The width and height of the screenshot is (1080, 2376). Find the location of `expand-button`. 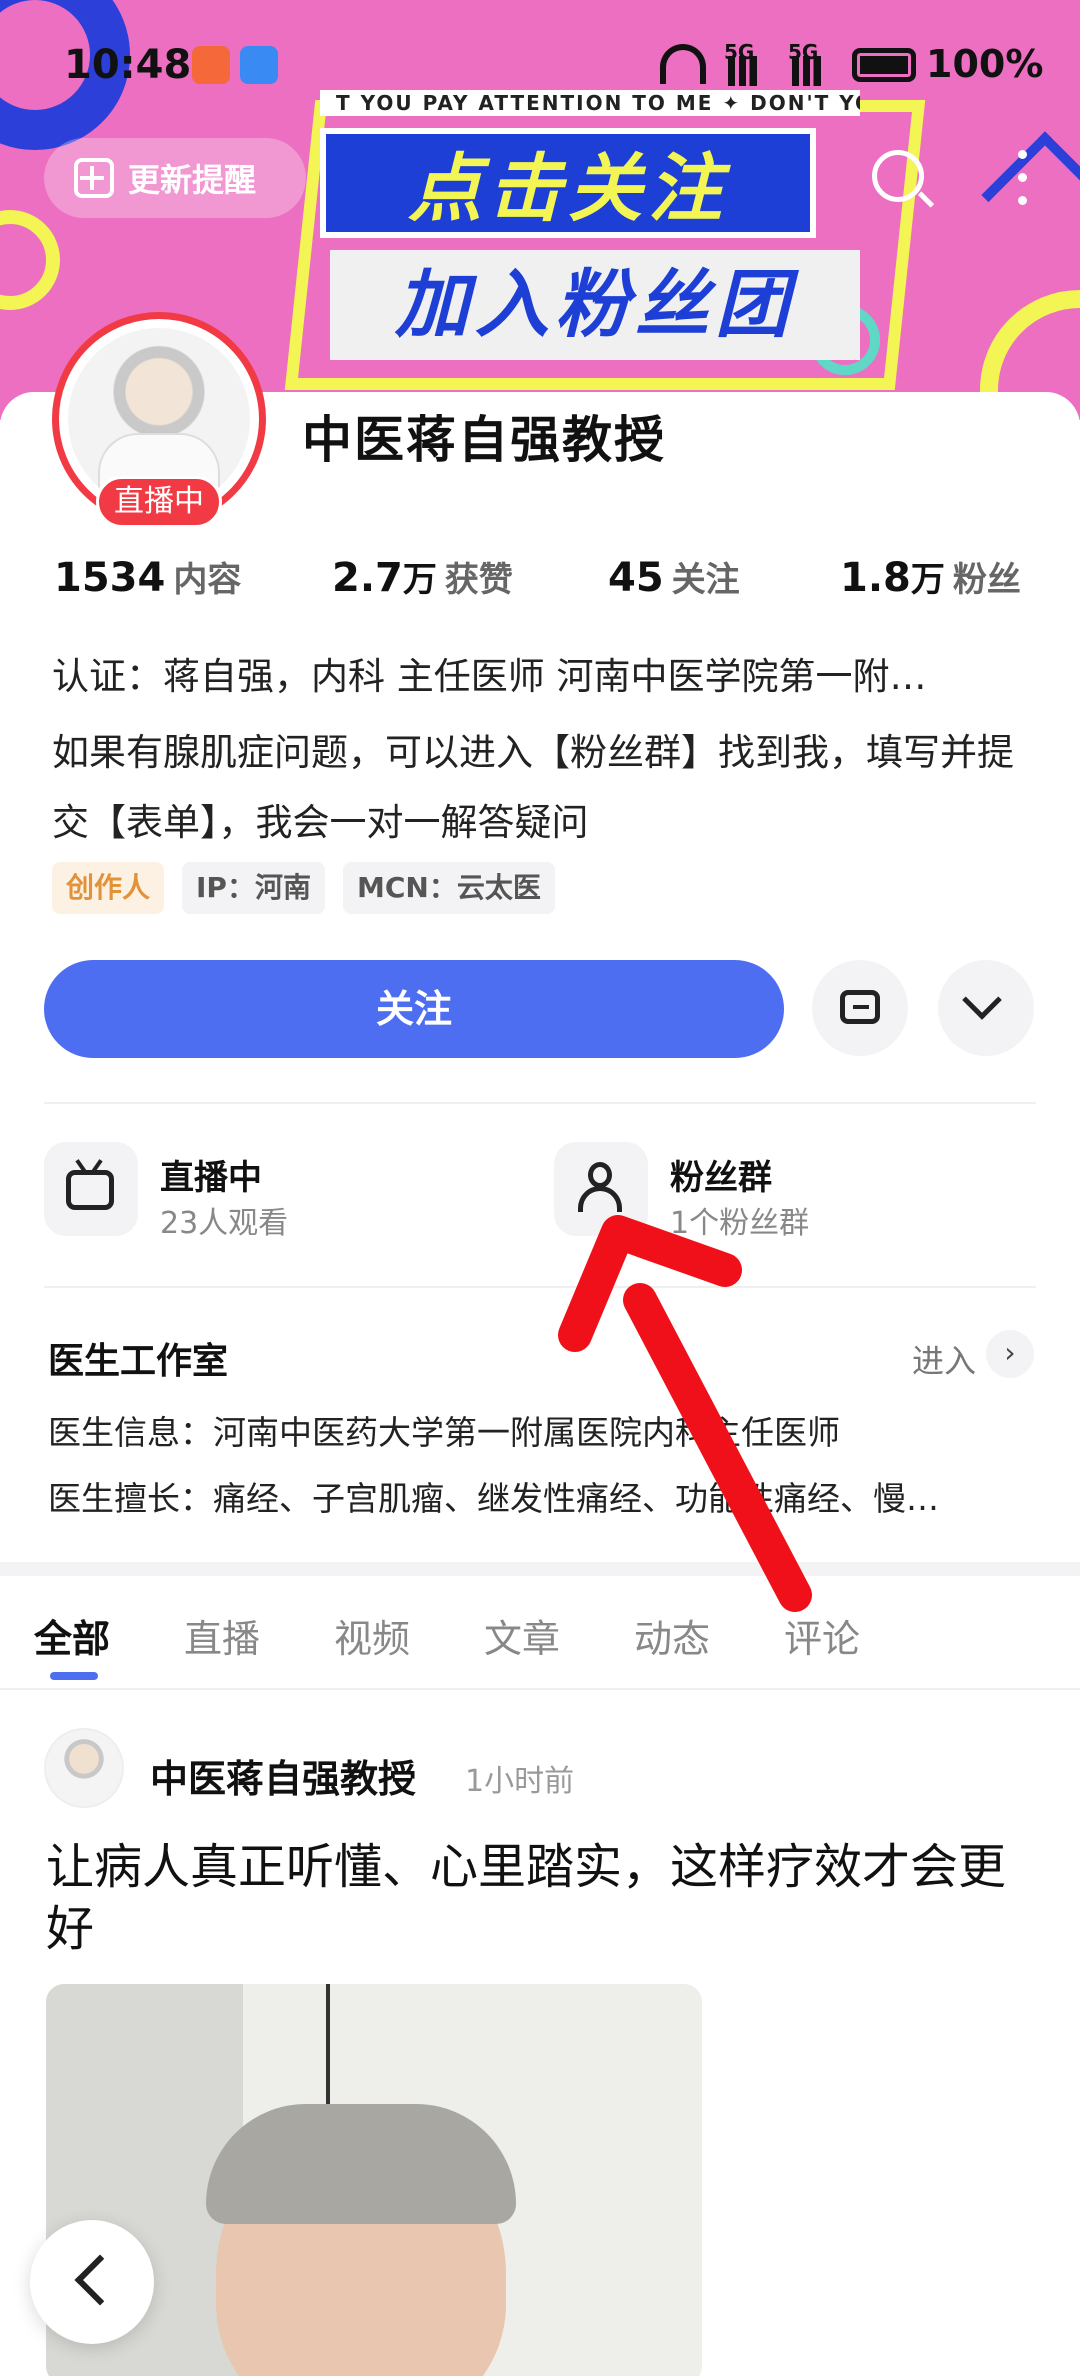

expand-button is located at coordinates (986, 1008).